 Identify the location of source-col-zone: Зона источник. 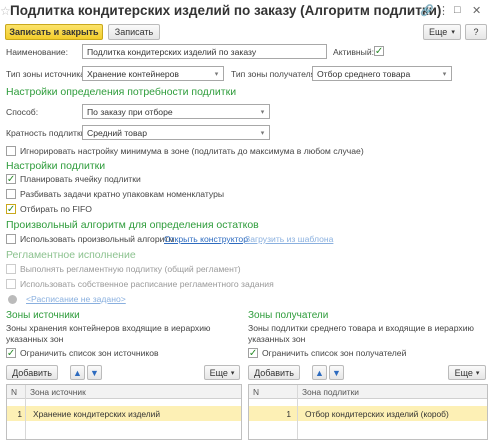
(133, 392).